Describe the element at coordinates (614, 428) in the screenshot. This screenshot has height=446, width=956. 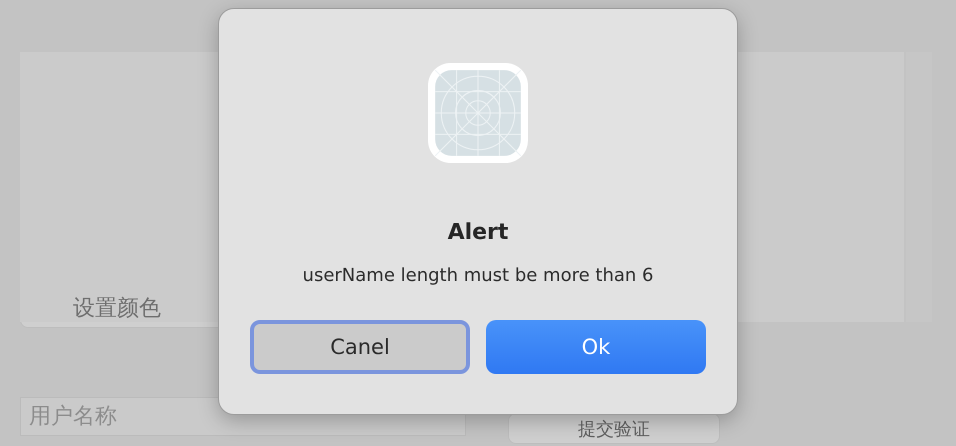
I see `submit-button: 提交验证` at that location.